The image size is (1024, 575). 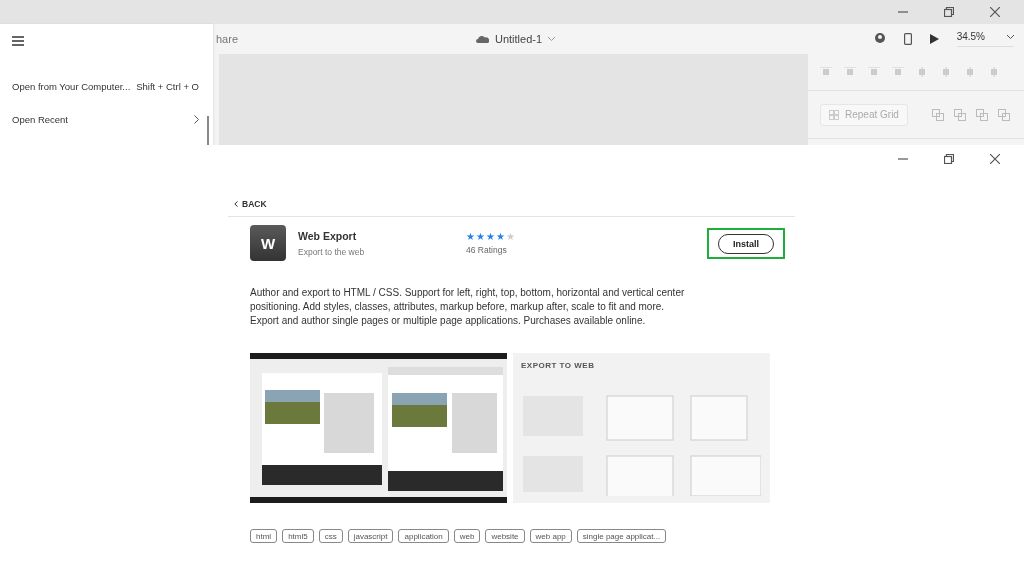 What do you see at coordinates (268, 243) in the screenshot?
I see `app-icon: W` at bounding box center [268, 243].